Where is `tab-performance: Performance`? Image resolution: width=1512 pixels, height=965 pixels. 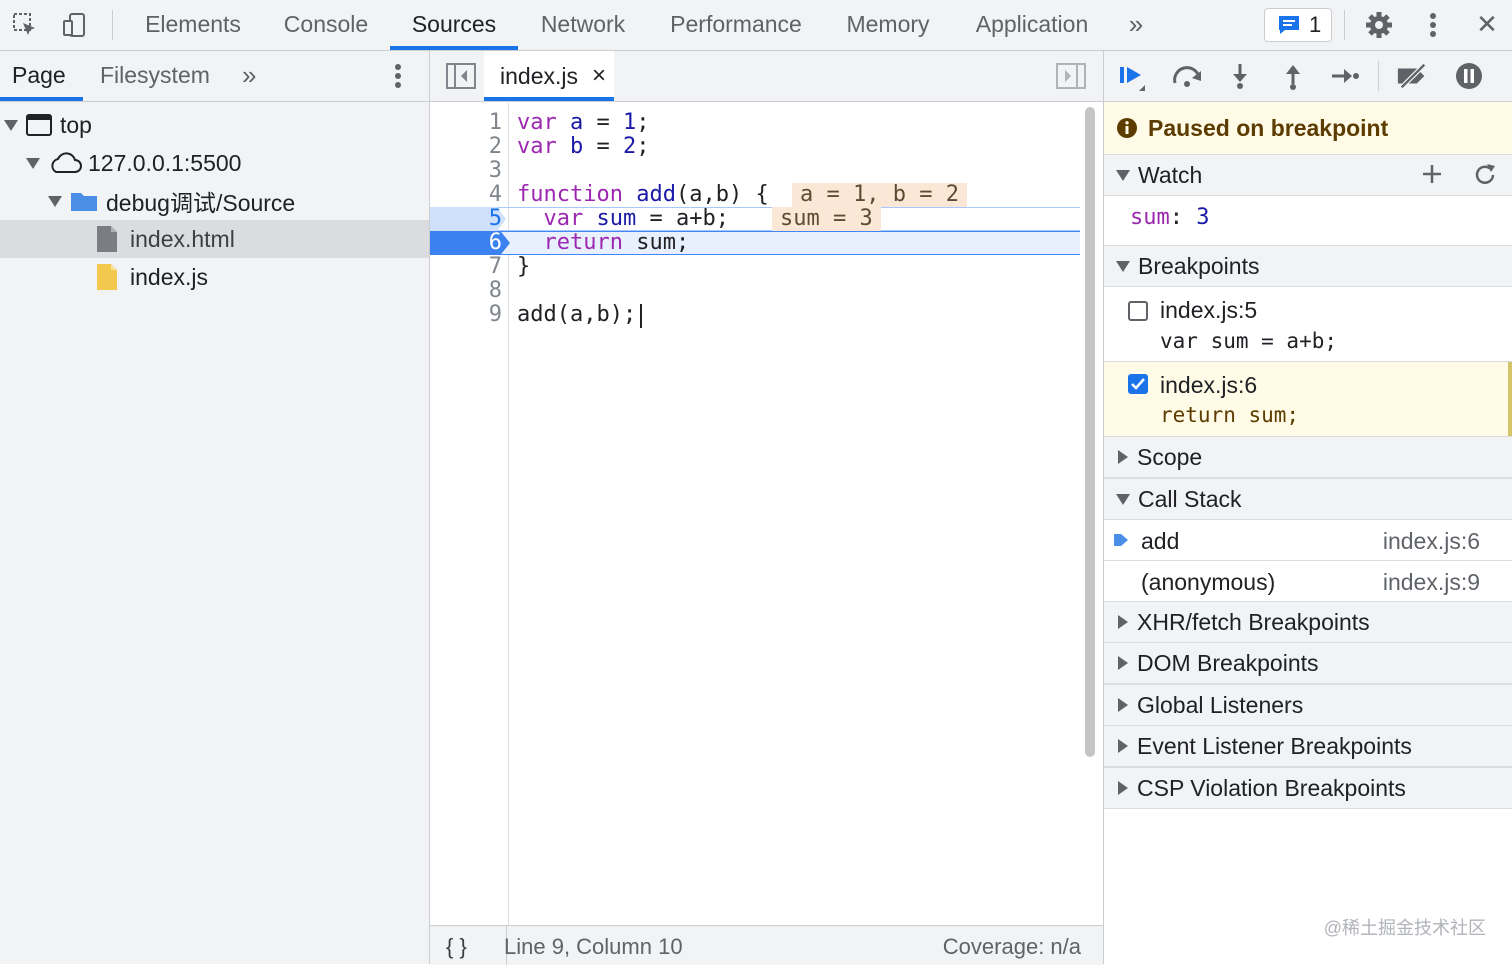
tab-performance: Performance is located at coordinates (736, 25).